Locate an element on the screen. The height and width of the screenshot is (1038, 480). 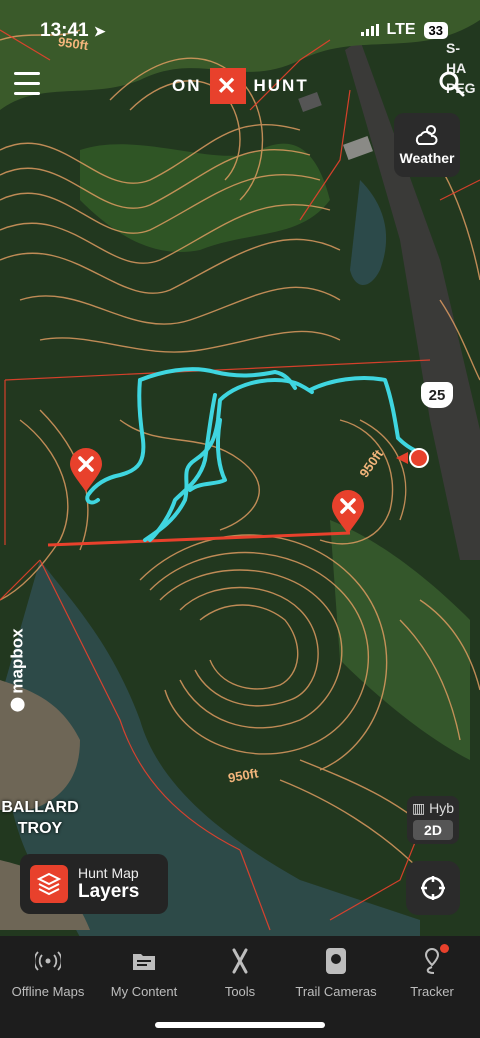
weather-label: Weather is located at coordinates (427, 158).